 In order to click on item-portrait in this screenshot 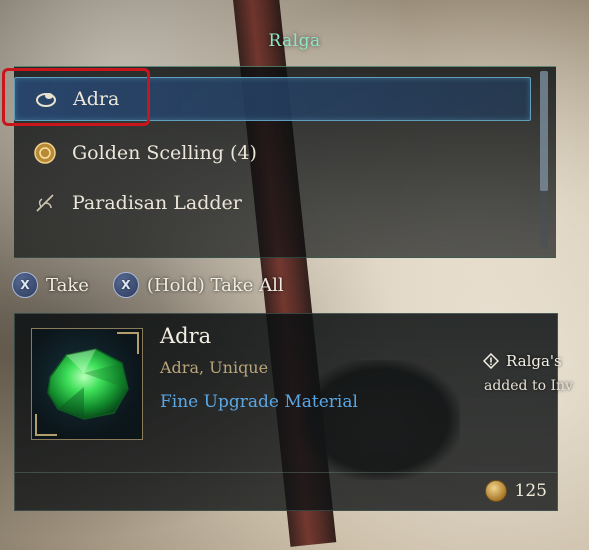, I will do `click(87, 384)`.